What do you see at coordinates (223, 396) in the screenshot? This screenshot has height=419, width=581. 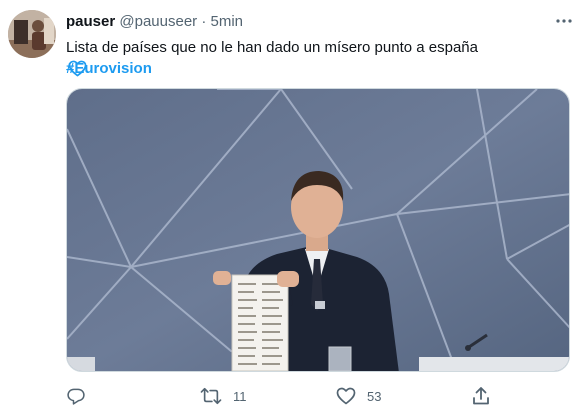 I see `retweet-button: 11` at bounding box center [223, 396].